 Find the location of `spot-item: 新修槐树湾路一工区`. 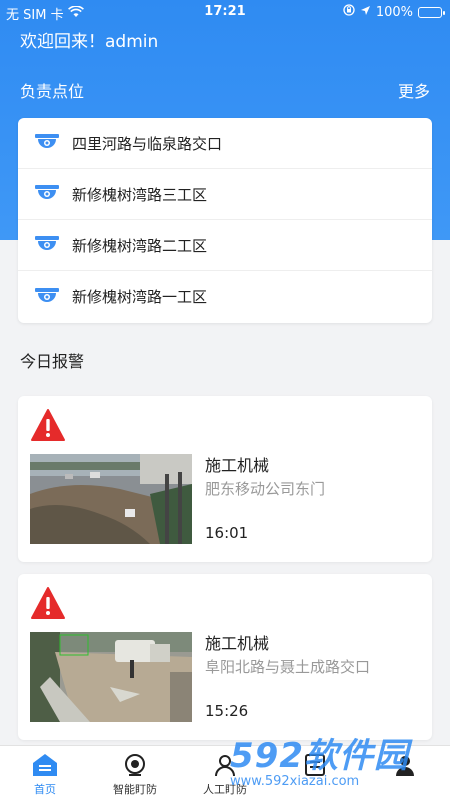

spot-item: 新修槐树湾路一工区 is located at coordinates (225, 296).